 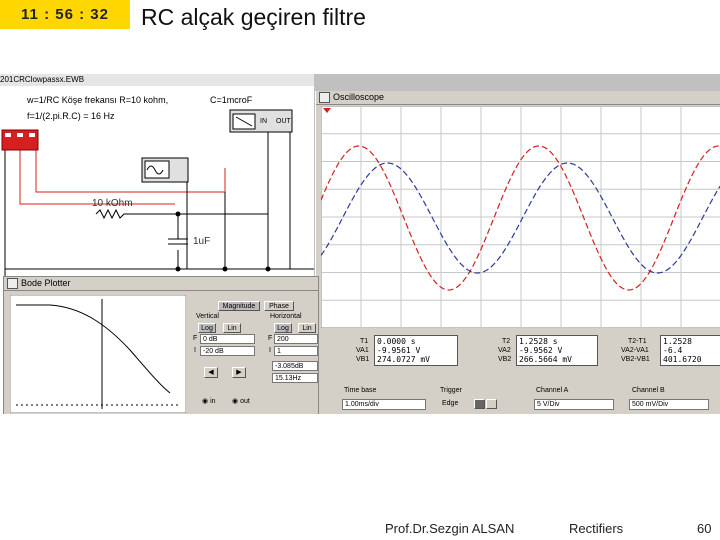 What do you see at coordinates (384, 404) in the screenshot?
I see `timebase-field: 1.00ms/div` at bounding box center [384, 404].